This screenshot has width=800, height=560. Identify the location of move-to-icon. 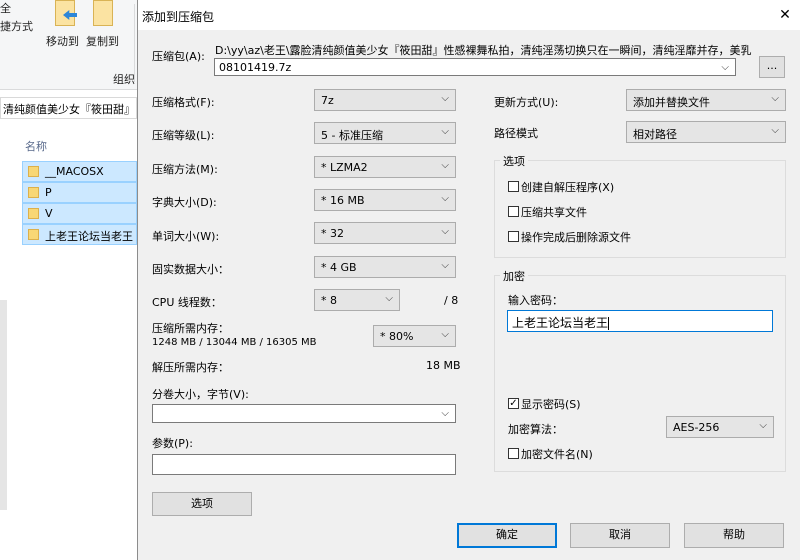
(70, 15).